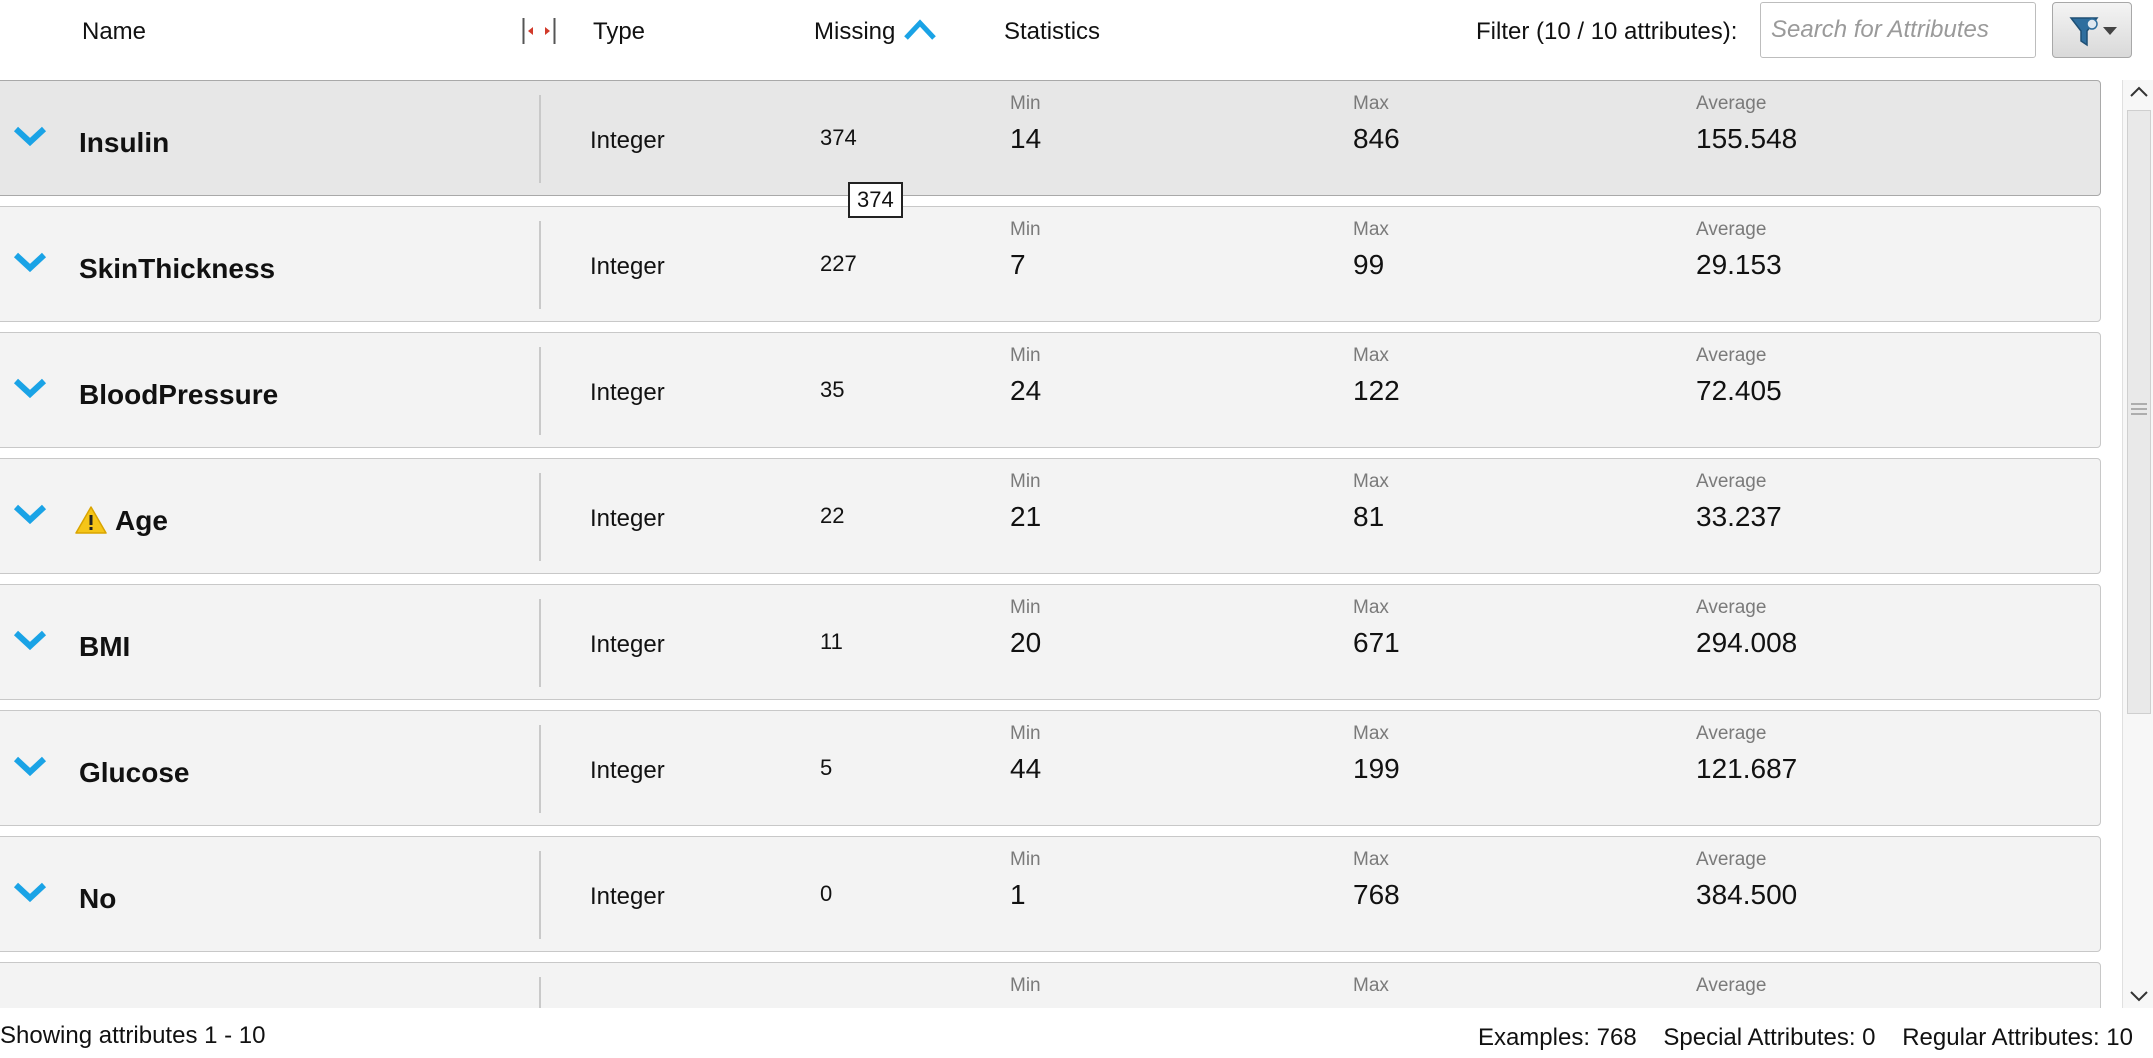 The image size is (2153, 1058). What do you see at coordinates (2139, 996) in the screenshot?
I see `scroll-down-icon` at bounding box center [2139, 996].